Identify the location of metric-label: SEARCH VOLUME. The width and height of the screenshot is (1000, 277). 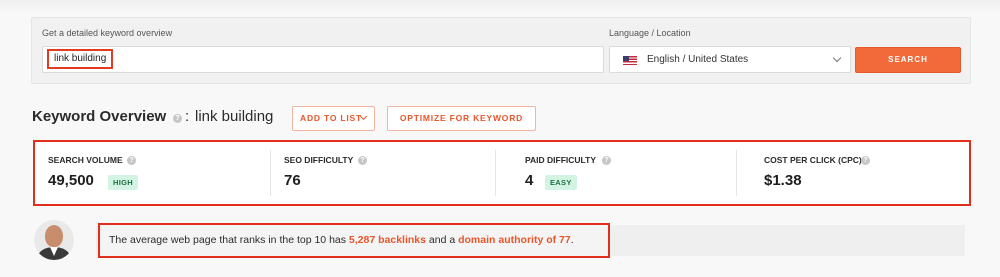
(85, 160).